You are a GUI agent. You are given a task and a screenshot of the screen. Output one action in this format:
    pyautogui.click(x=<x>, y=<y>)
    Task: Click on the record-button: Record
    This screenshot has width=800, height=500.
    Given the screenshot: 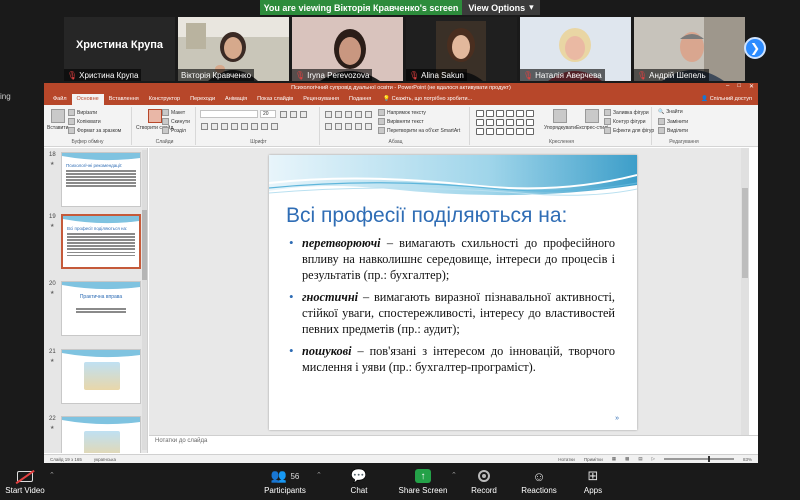 What is the action you would take?
    pyautogui.click(x=484, y=483)
    